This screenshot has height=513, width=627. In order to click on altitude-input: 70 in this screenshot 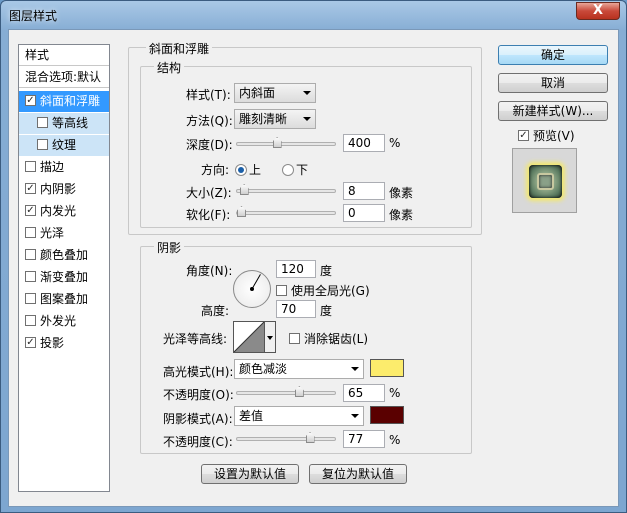, I will do `click(296, 309)`.